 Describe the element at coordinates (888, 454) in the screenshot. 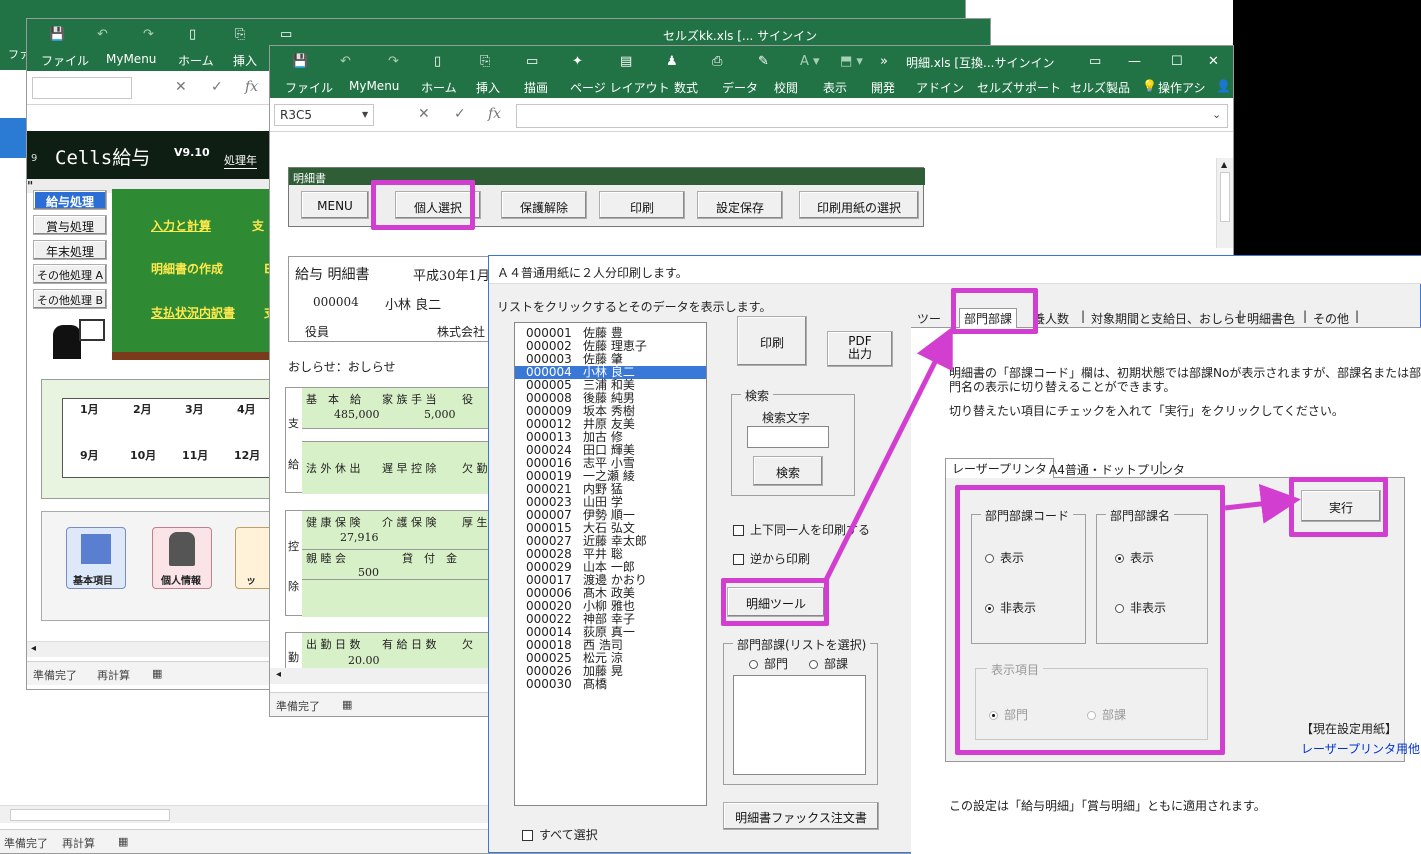

I see `arrow-to-dept-tab` at that location.